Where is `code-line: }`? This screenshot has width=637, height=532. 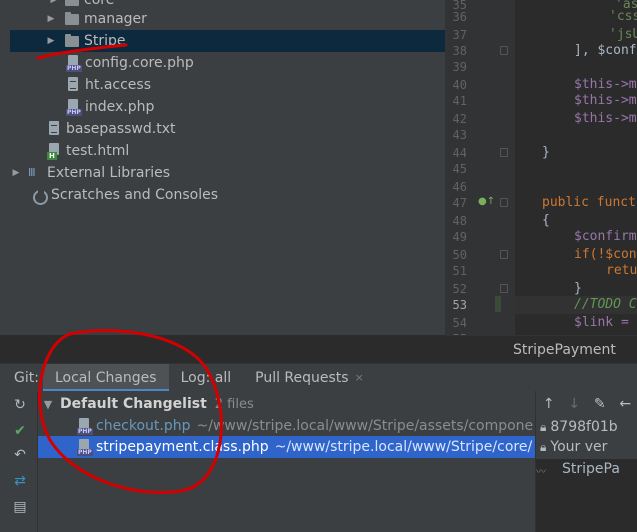 code-line: } is located at coordinates (546, 152).